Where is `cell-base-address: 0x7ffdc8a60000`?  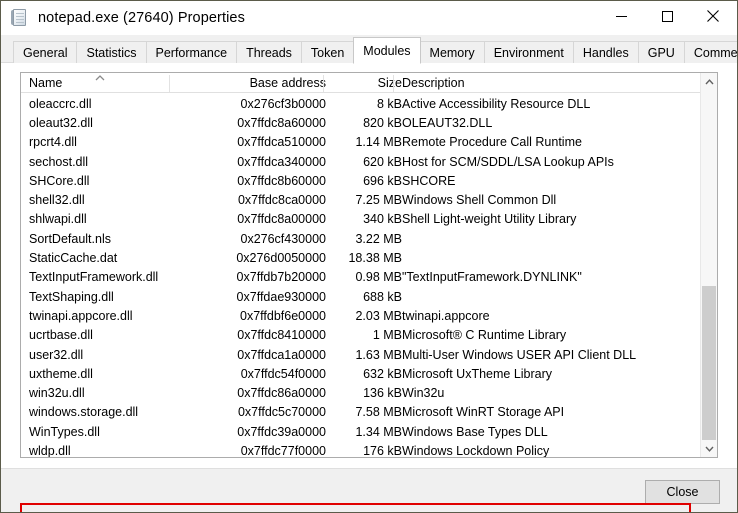
cell-base-address: 0x7ffdc8a60000 is located at coordinates (281, 122).